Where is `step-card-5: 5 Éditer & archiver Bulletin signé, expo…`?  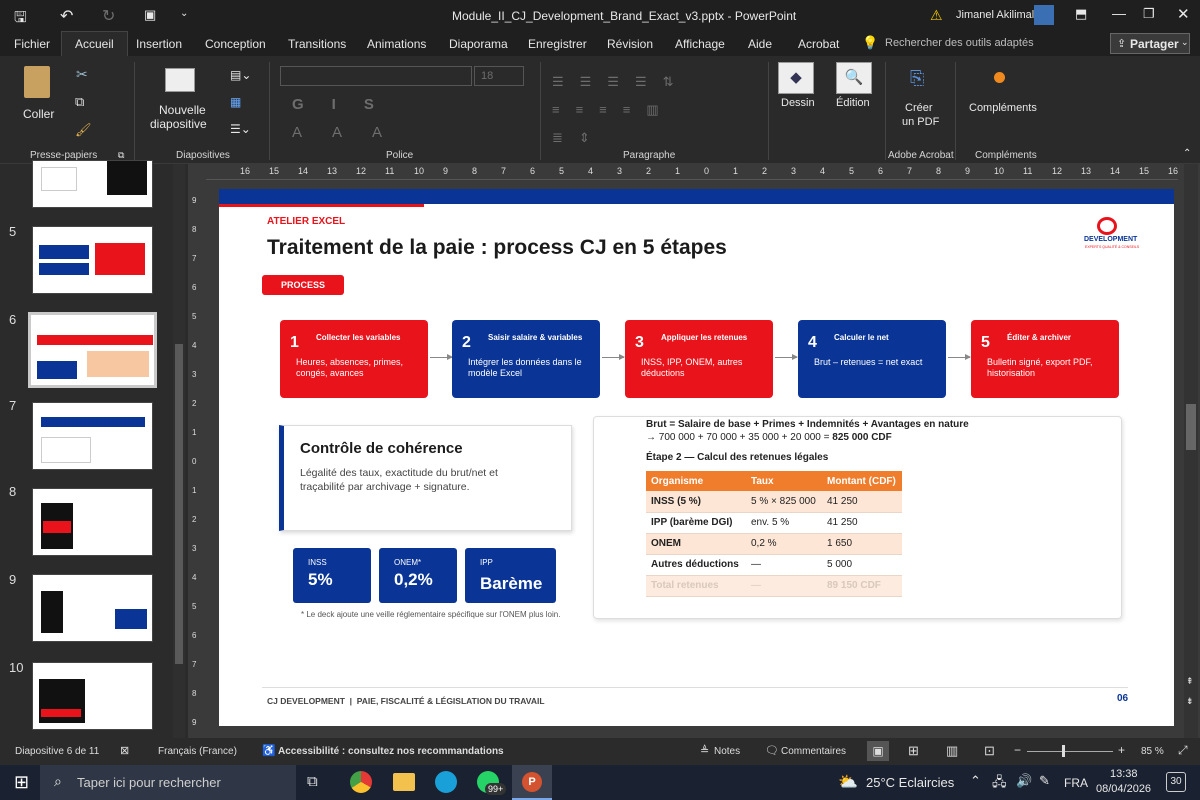
step-card-5: 5 Éditer & archiver Bulletin signé, expo… is located at coordinates (1045, 359).